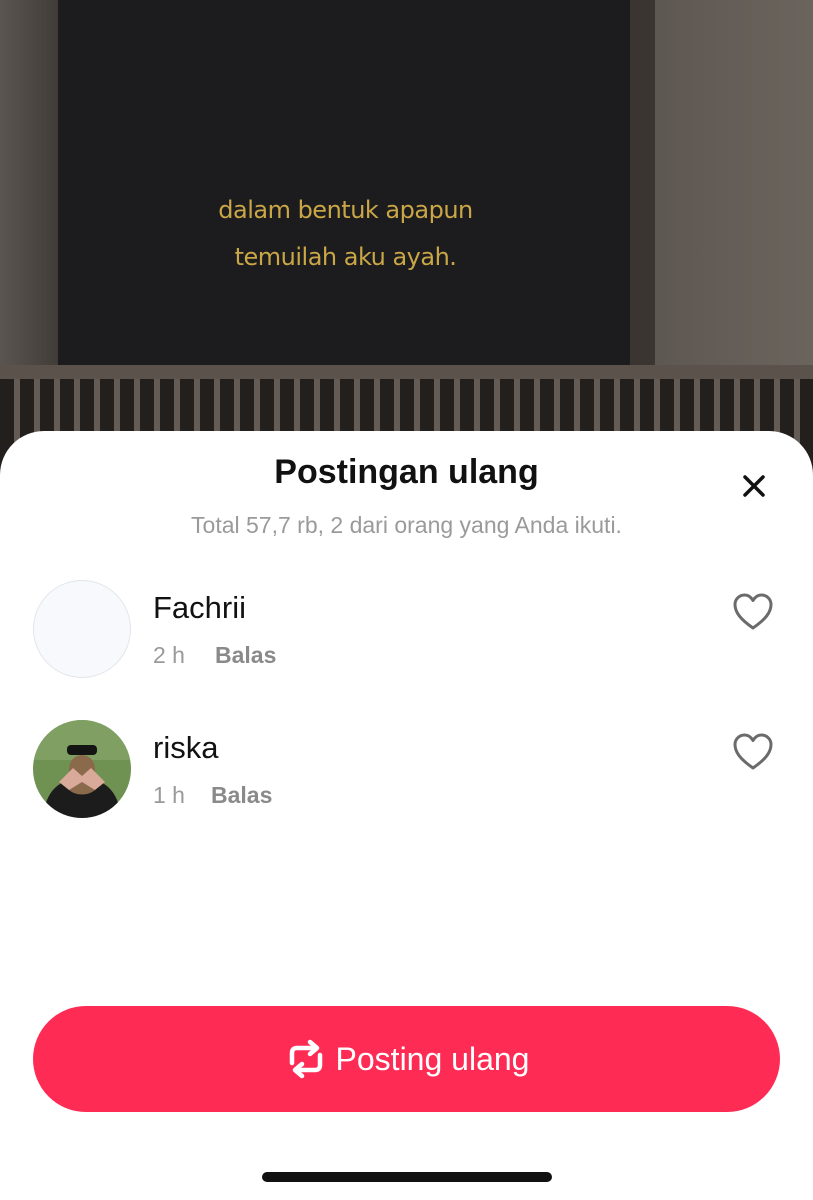 This screenshot has height=1200, width=813. I want to click on video-caption-line-2: temuilah aku ayah., so click(345, 257).